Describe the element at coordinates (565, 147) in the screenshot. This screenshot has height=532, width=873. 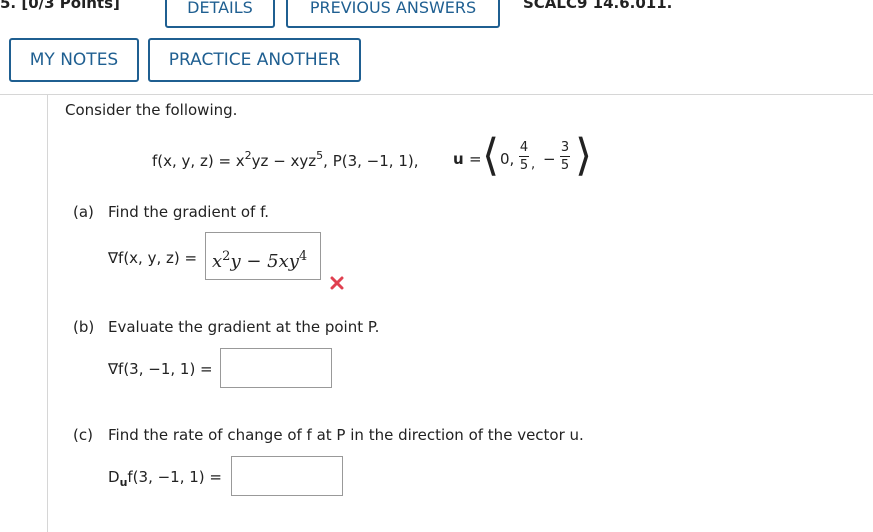
I see `numerator: 3` at that location.